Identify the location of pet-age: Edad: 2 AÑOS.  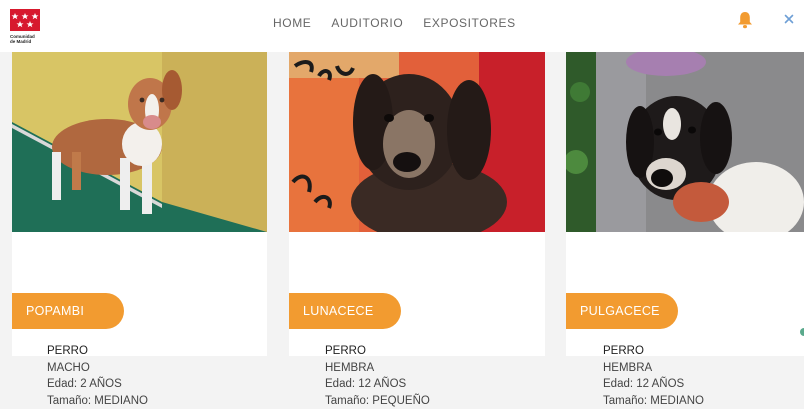
(97, 384).